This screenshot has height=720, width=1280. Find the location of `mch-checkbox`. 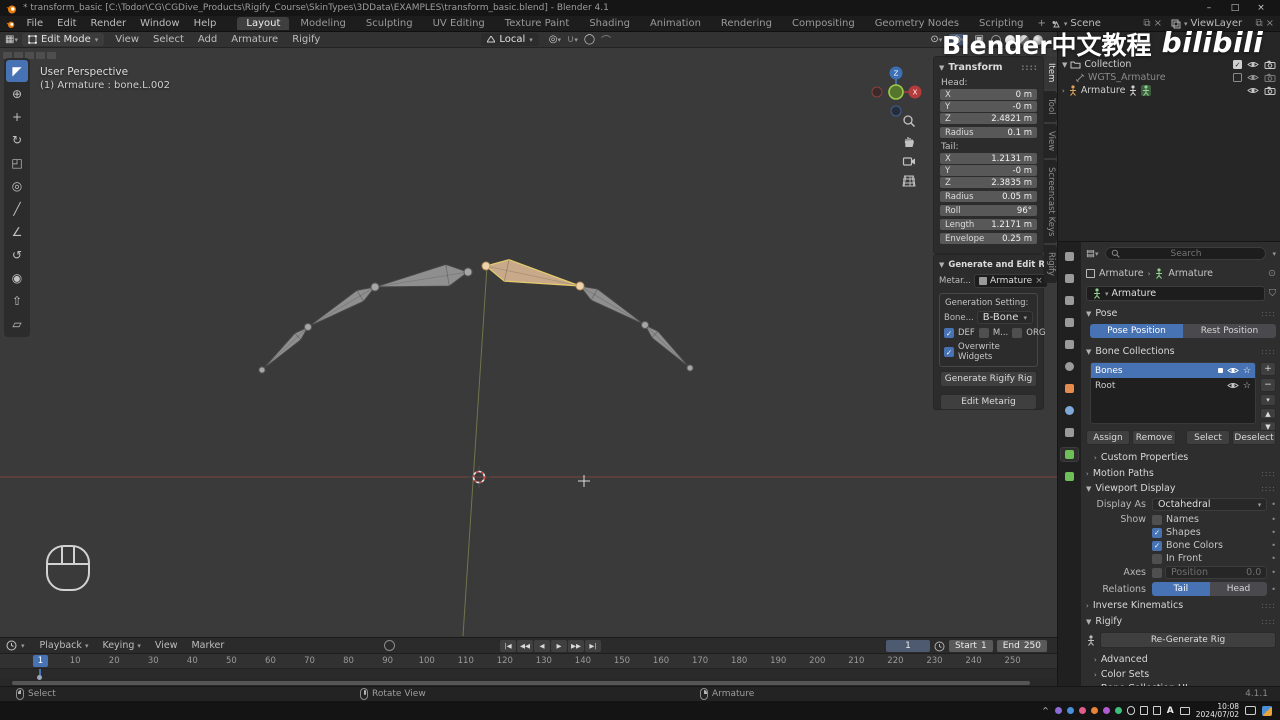

mch-checkbox is located at coordinates (983, 333).